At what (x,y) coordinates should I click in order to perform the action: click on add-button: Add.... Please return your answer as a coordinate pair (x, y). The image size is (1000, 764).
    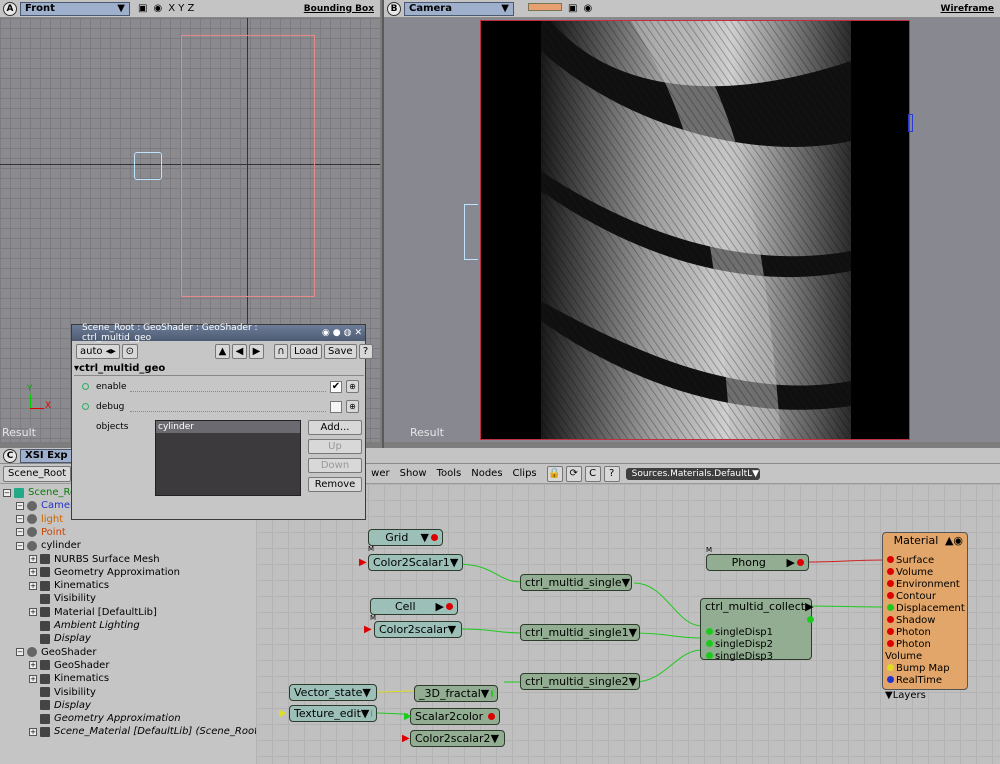
    Looking at the image, I should click on (335, 427).